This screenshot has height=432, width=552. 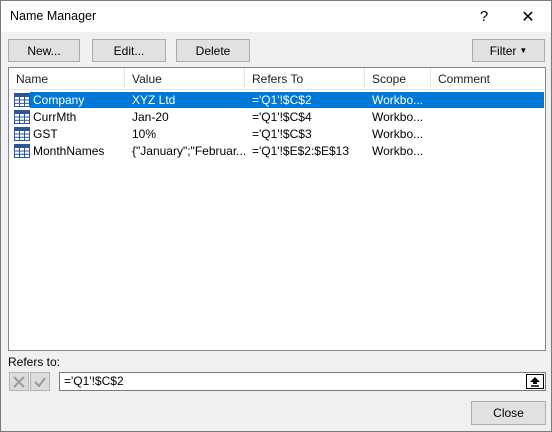 What do you see at coordinates (398, 79) in the screenshot?
I see `column-header-scope: Scope` at bounding box center [398, 79].